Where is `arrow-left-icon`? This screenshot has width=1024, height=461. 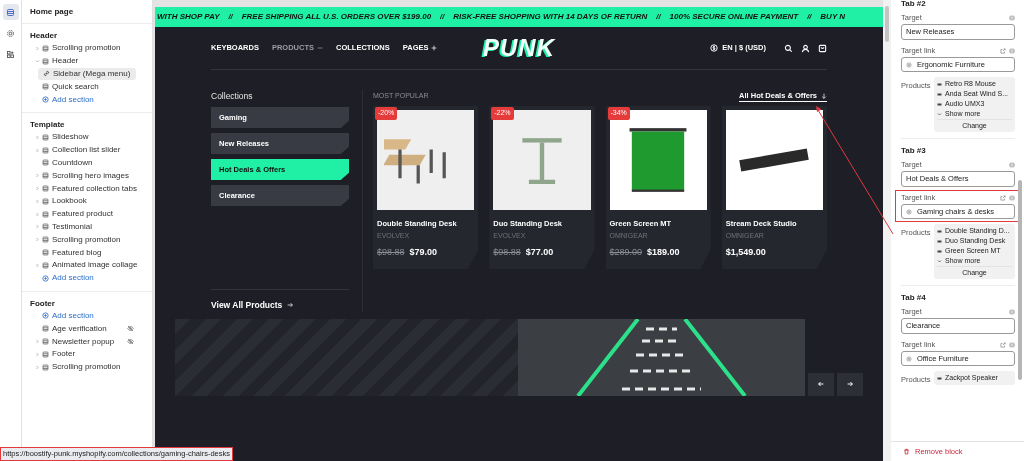 arrow-left-icon is located at coordinates (821, 384).